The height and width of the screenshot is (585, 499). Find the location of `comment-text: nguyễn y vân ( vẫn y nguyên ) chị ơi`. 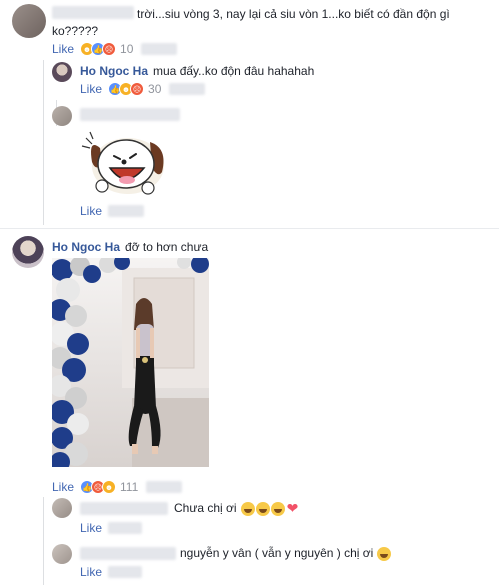

comment-text: nguyễn y vân ( vẫn y nguyên ) chị ơi is located at coordinates (277, 553).